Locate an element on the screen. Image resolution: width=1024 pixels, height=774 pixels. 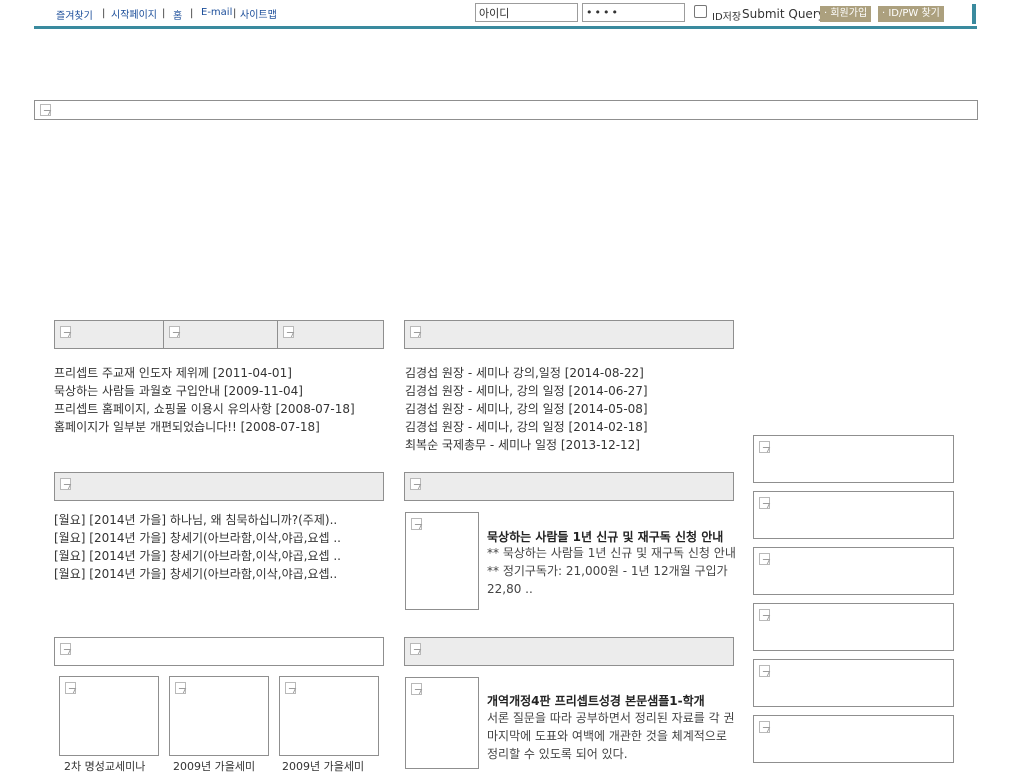
featured-text-line: ** 정기구독가: 21,000원 - 1년 12개월 구입가 is located at coordinates (607, 571).